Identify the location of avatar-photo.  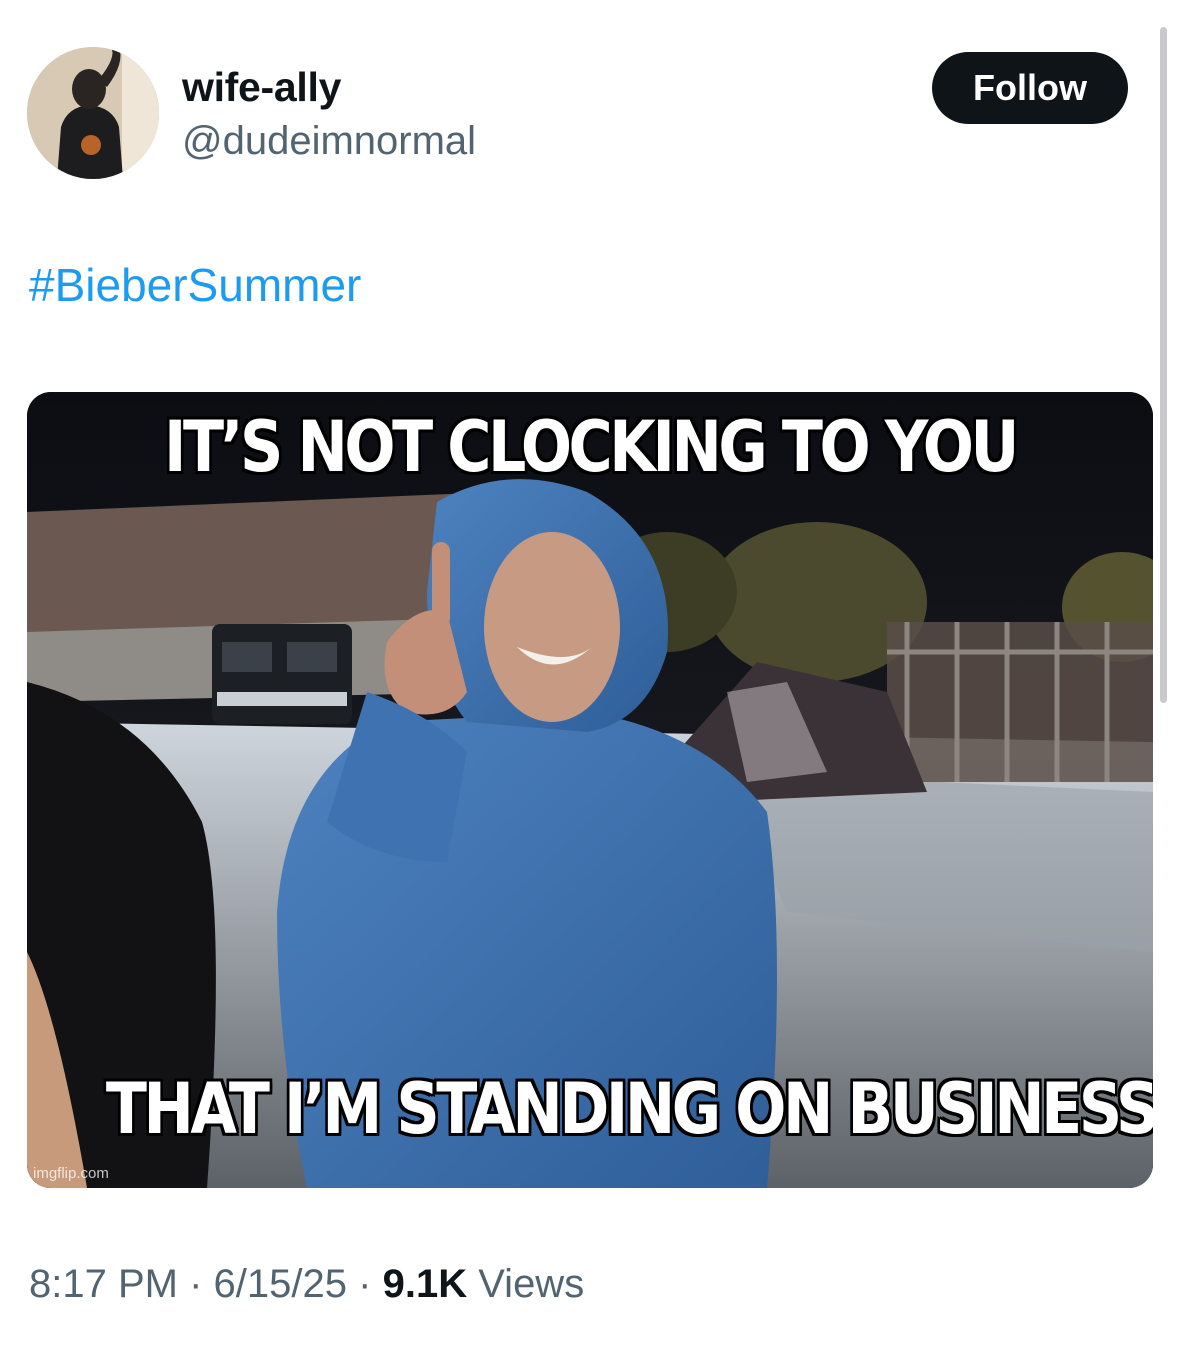
(93, 113).